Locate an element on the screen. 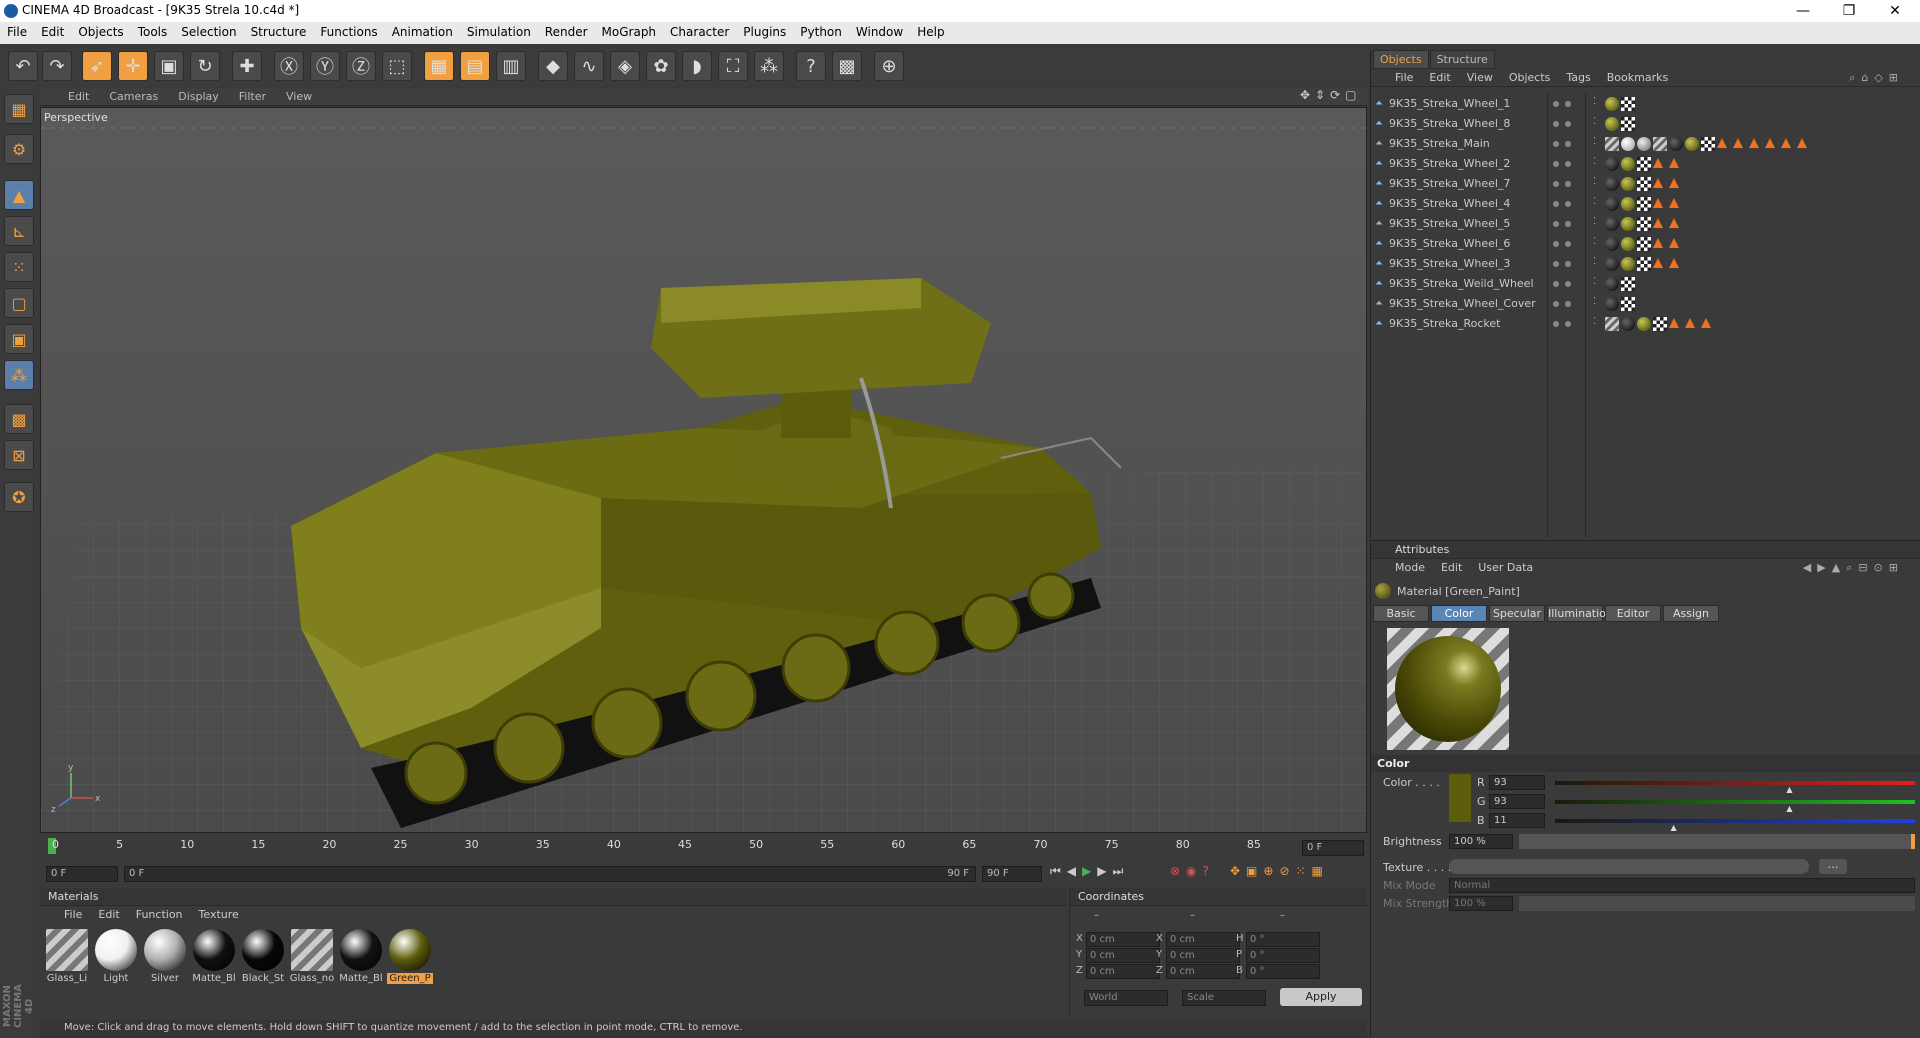 The height and width of the screenshot is (1038, 1920). frame-range-slider: 0 F 90 F is located at coordinates (550, 874).